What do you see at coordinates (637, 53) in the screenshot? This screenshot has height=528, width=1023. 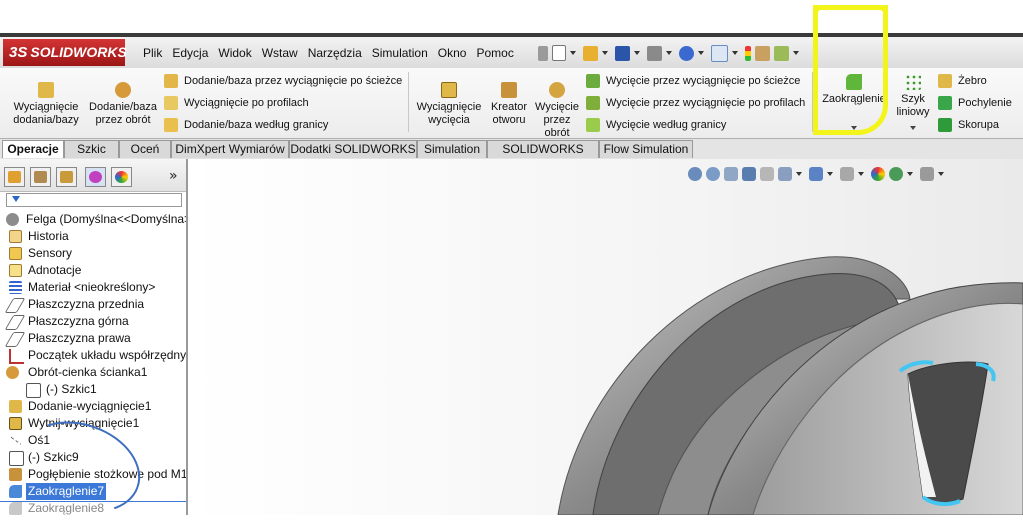 I see `save-dropdown-icon` at bounding box center [637, 53].